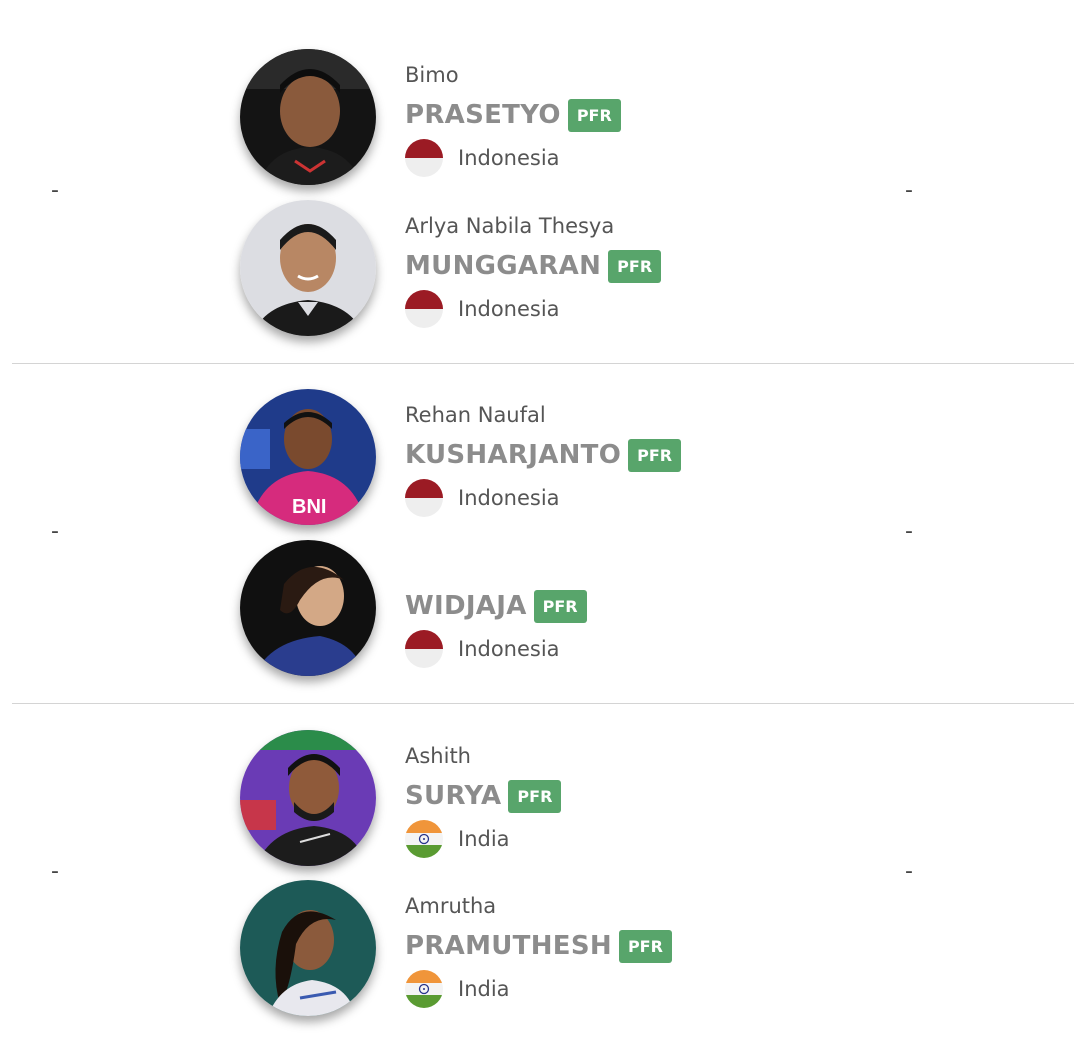 This screenshot has height=1044, width=1074. Describe the element at coordinates (432, 75) in the screenshot. I see `player-first-name: Bimo` at that location.